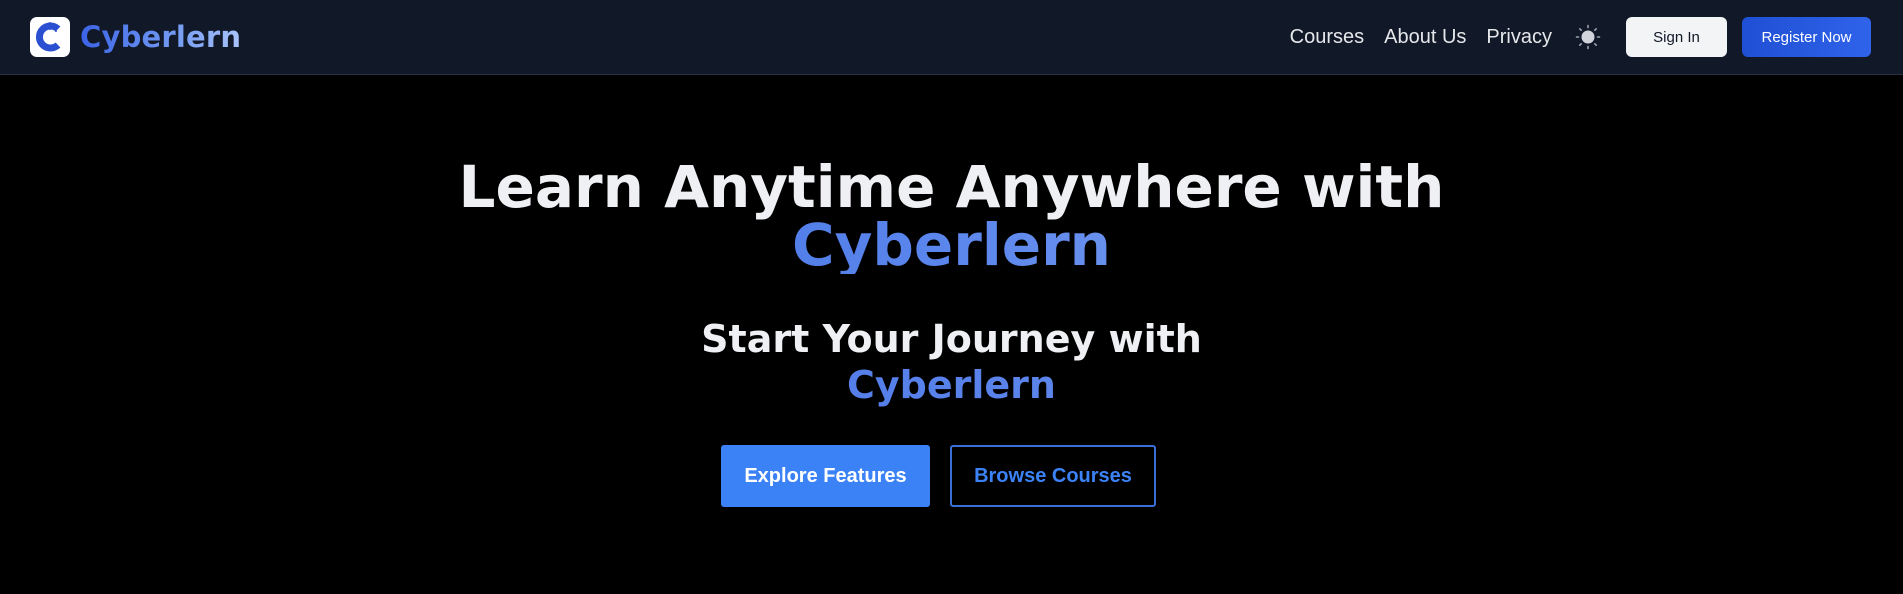 The image size is (1903, 594). I want to click on nav-link-about-us: About Us, so click(1425, 37).